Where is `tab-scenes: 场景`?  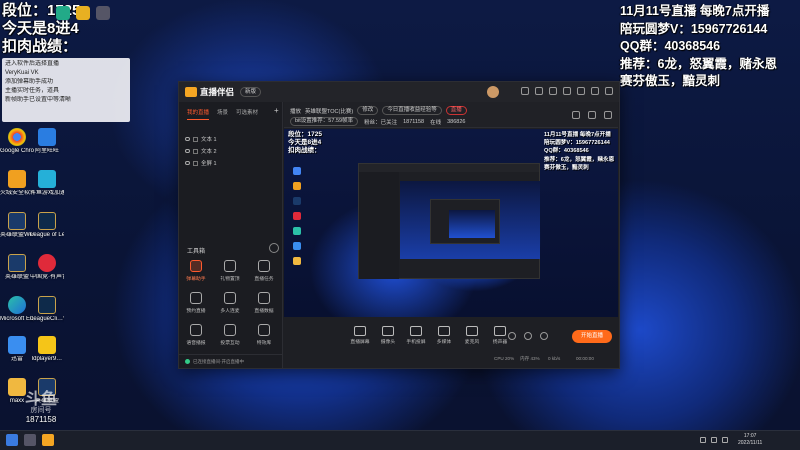
tab-scenes: 场景 is located at coordinates (222, 114).